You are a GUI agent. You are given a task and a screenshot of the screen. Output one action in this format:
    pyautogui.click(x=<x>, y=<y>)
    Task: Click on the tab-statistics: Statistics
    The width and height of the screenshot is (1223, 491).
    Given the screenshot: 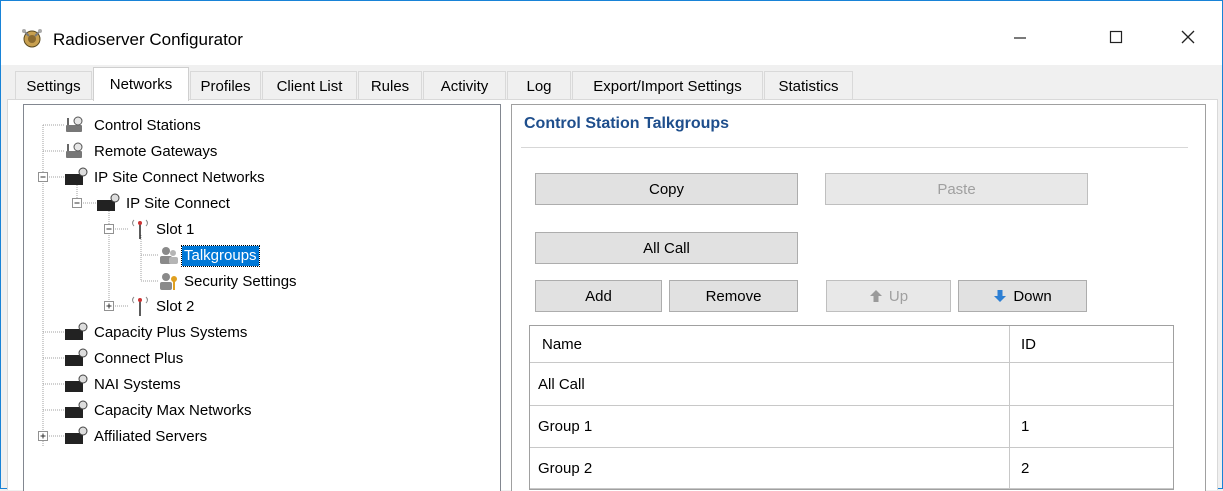 What is the action you would take?
    pyautogui.click(x=808, y=85)
    